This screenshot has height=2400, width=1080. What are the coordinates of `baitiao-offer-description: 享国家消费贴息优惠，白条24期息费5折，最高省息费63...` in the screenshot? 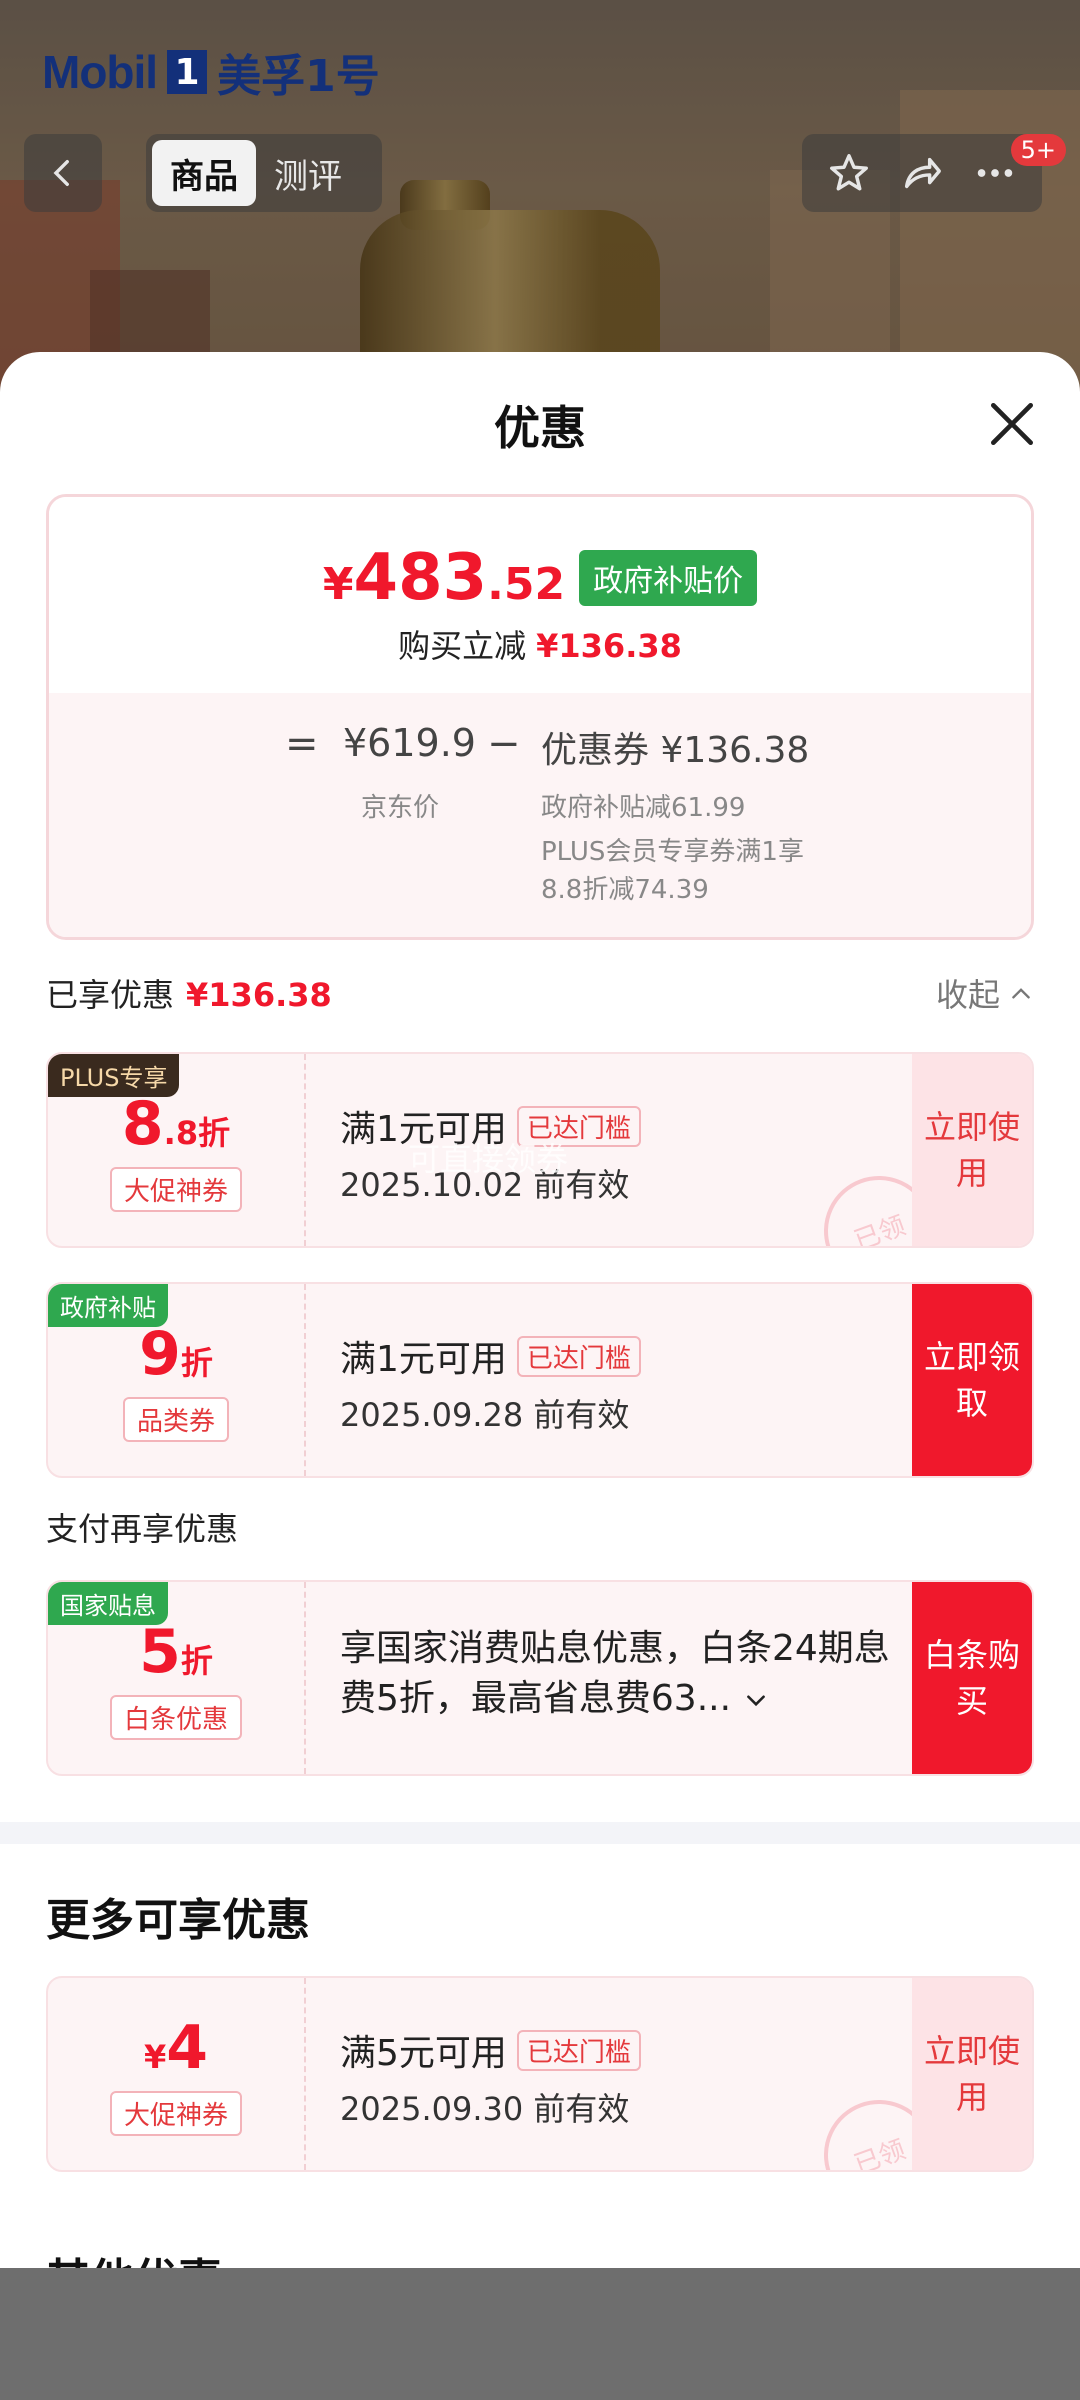 It's located at (620, 1674).